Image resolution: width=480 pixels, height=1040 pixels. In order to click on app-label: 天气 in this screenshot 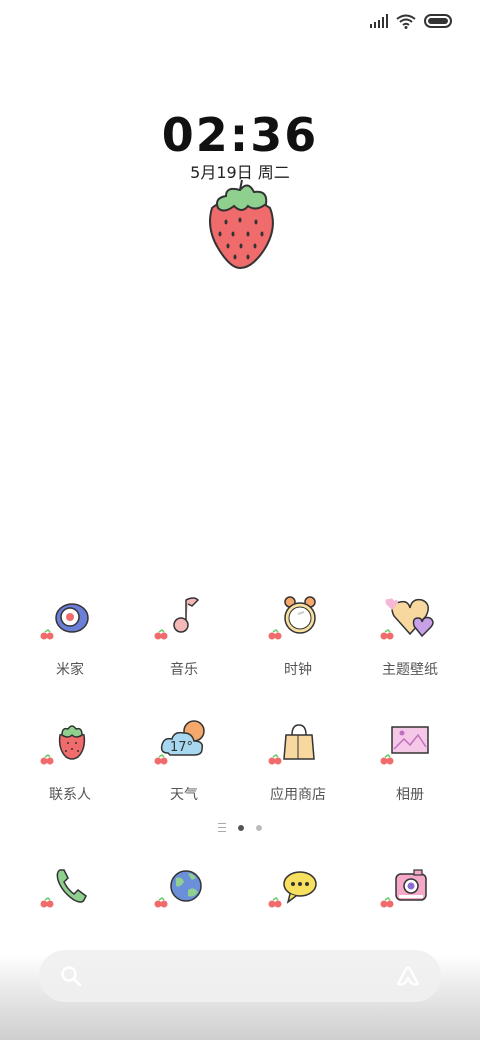, I will do `click(184, 795)`.